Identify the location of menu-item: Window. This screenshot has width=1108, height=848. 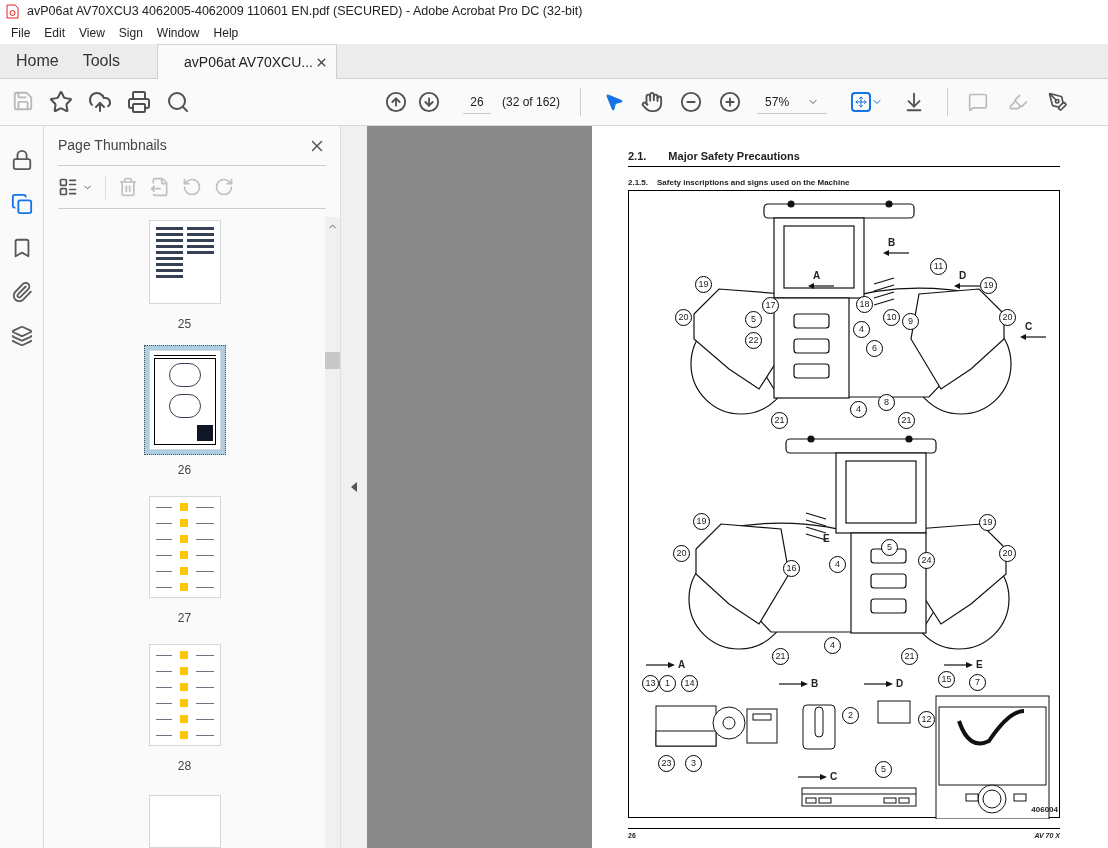
(178, 33).